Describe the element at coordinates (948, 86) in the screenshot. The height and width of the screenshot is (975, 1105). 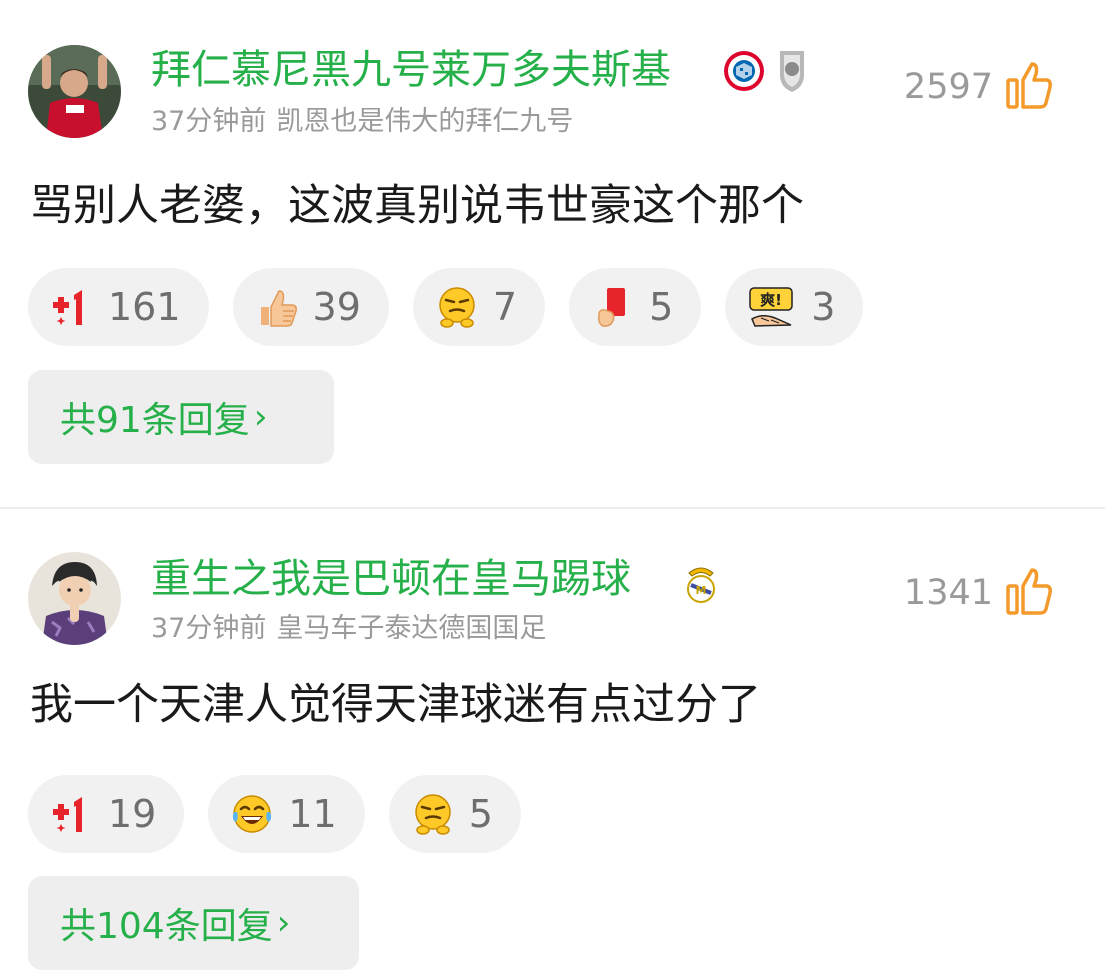
I see `like-count: 2597` at that location.